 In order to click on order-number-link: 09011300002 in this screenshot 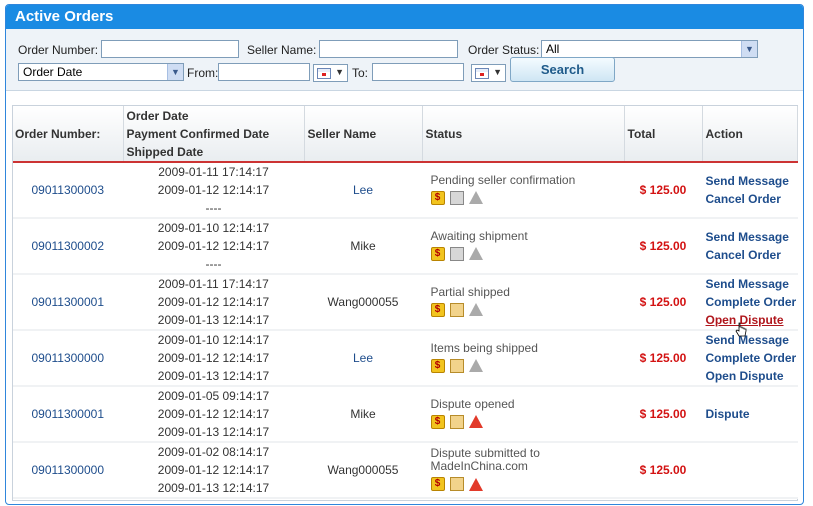, I will do `click(68, 246)`.